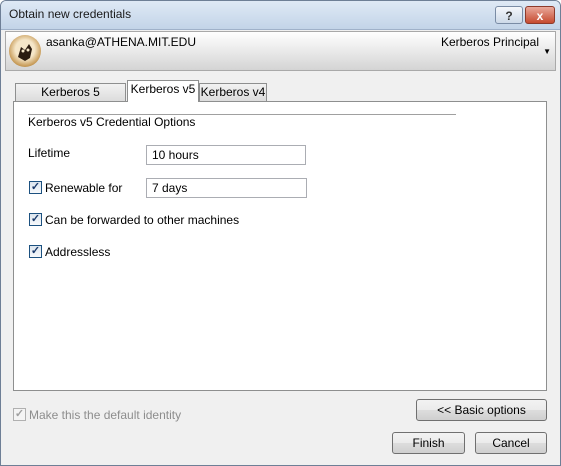  I want to click on window-title: Obtain new credentials, so click(70, 14).